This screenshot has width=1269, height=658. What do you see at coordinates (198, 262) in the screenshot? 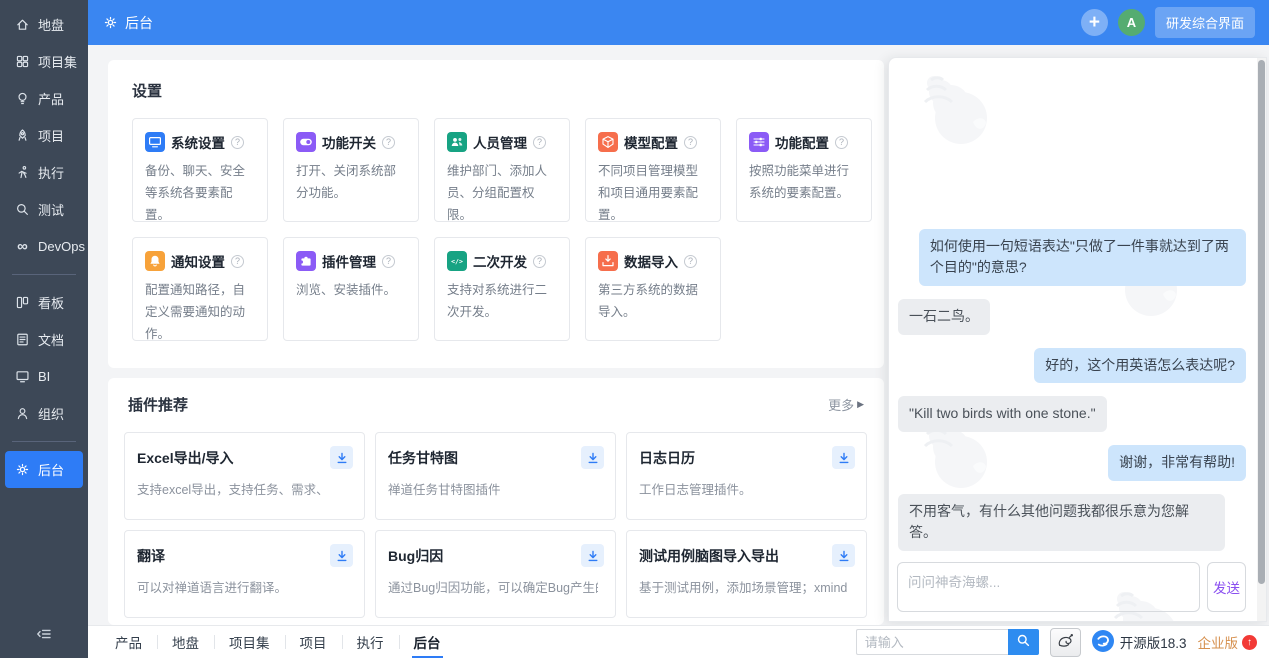
I see `settings-card-title: 通知设置` at bounding box center [198, 262].